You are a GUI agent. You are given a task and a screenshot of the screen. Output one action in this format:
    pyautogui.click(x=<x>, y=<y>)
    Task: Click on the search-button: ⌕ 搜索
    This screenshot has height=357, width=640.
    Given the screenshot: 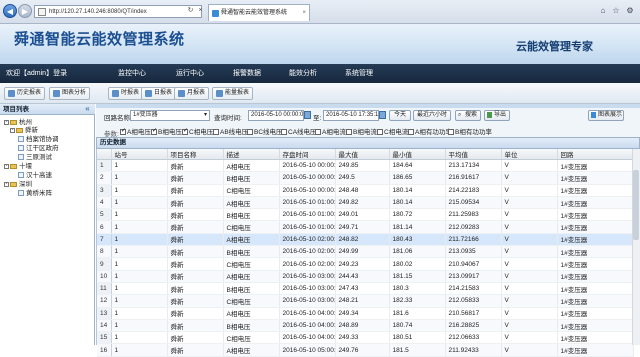 What is the action you would take?
    pyautogui.click(x=468, y=115)
    